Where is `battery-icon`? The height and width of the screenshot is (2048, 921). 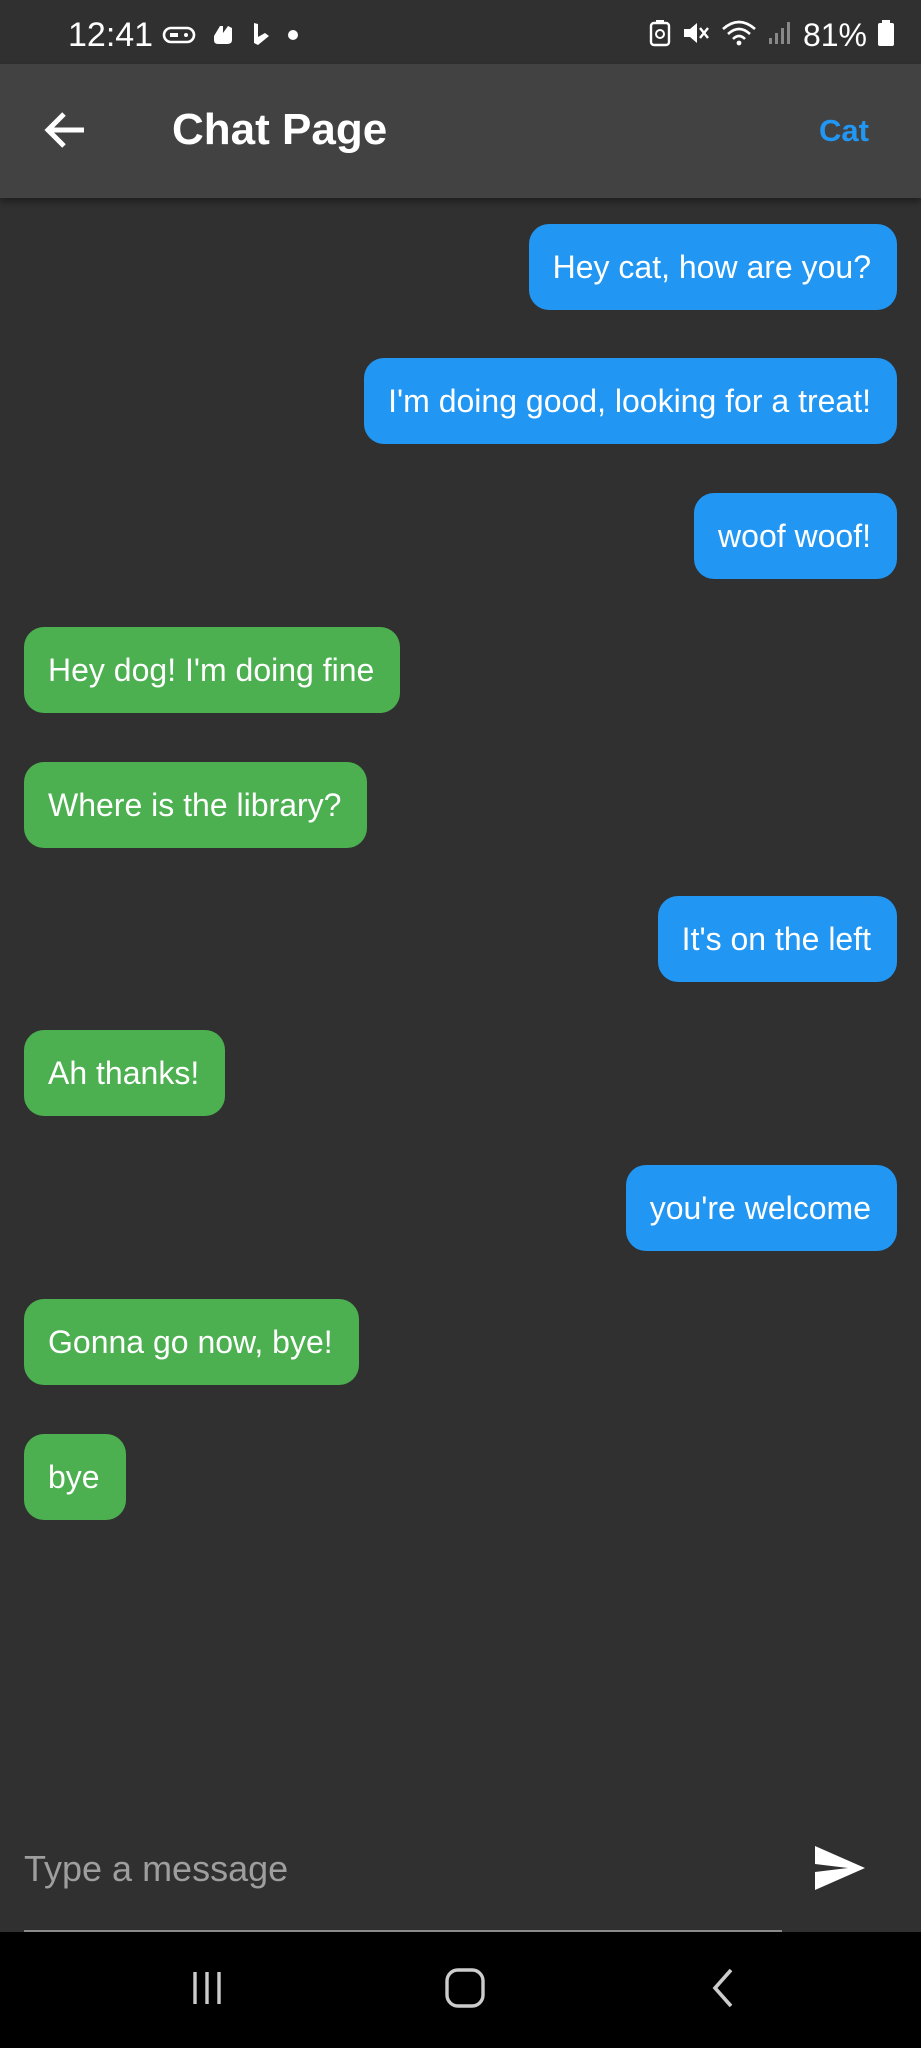
battery-icon is located at coordinates (886, 35).